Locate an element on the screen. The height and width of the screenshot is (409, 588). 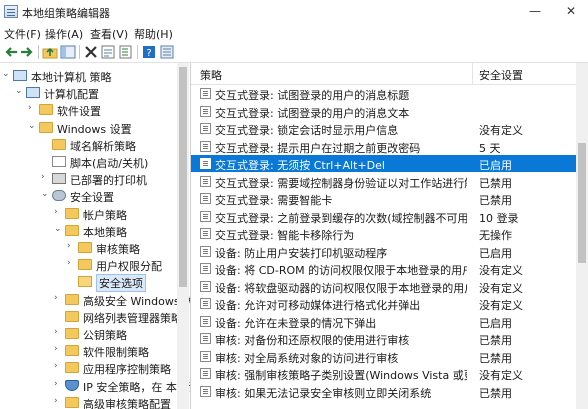
policy-row: 设备: 防止用户安装打印机驱动程序 已启用 is located at coordinates (383, 251).